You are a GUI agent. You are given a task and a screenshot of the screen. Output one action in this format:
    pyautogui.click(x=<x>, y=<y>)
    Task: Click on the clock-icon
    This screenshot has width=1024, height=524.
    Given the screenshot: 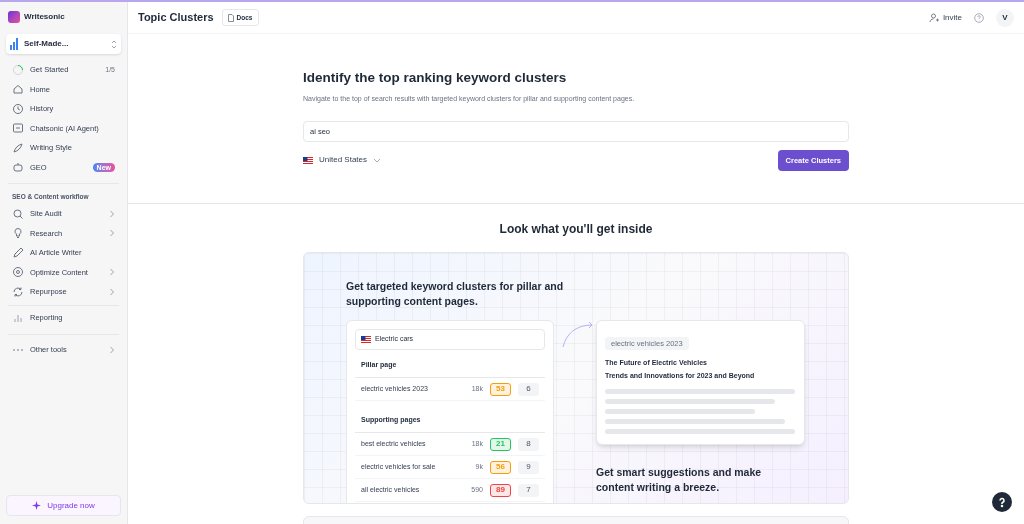 What is the action you would take?
    pyautogui.click(x=18, y=108)
    